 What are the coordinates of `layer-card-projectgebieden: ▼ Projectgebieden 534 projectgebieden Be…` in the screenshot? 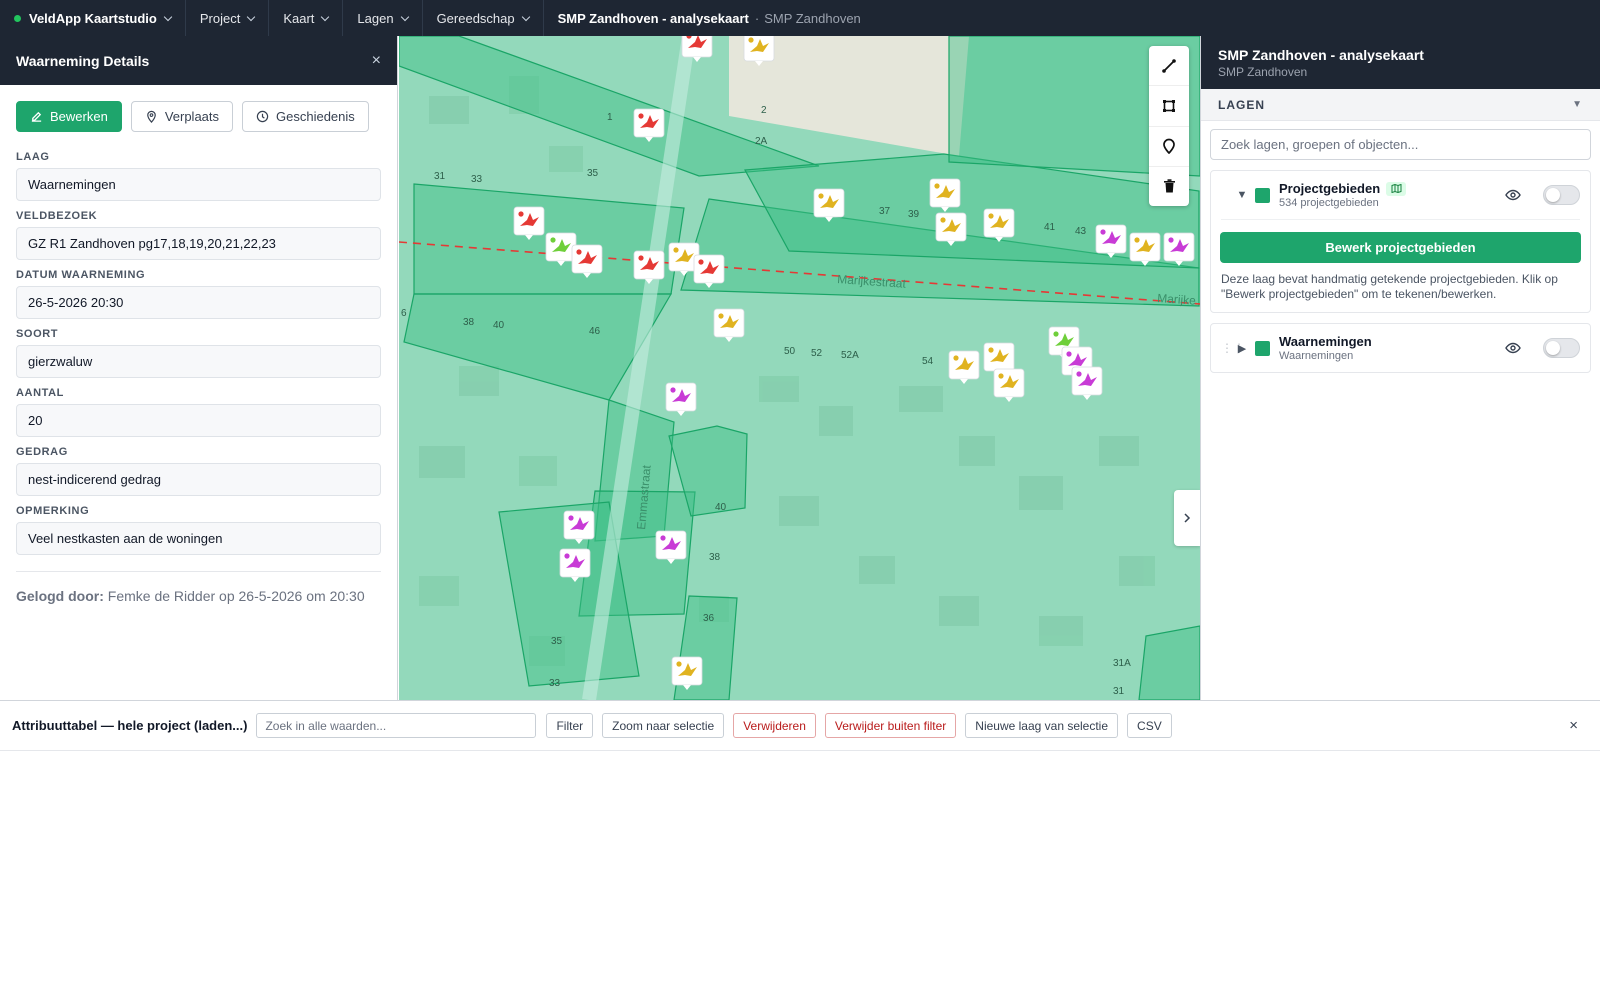 It's located at (1400, 241).